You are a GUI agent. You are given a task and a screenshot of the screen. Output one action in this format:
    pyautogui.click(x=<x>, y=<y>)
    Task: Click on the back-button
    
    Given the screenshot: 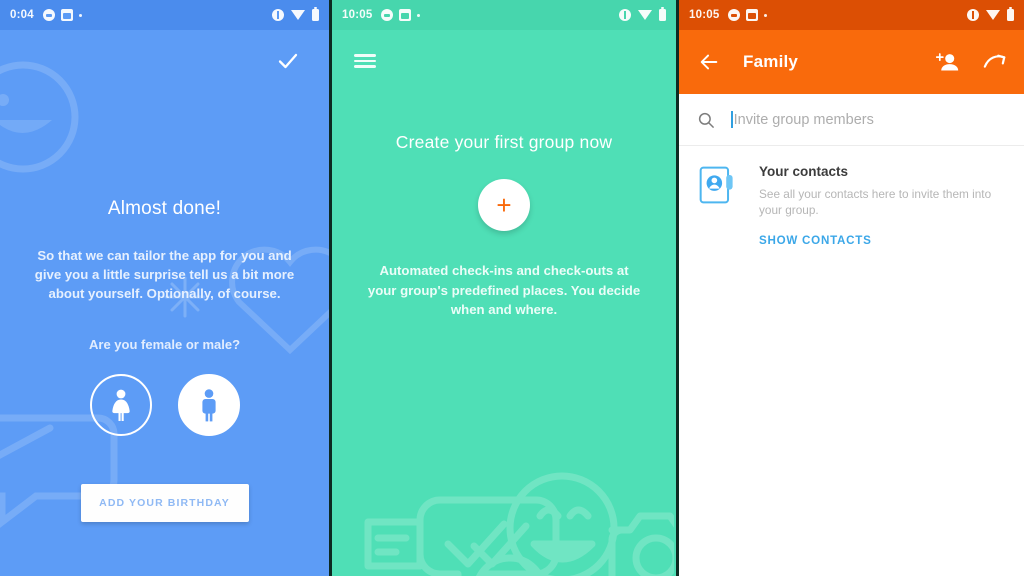 What is the action you would take?
    pyautogui.click(x=709, y=62)
    